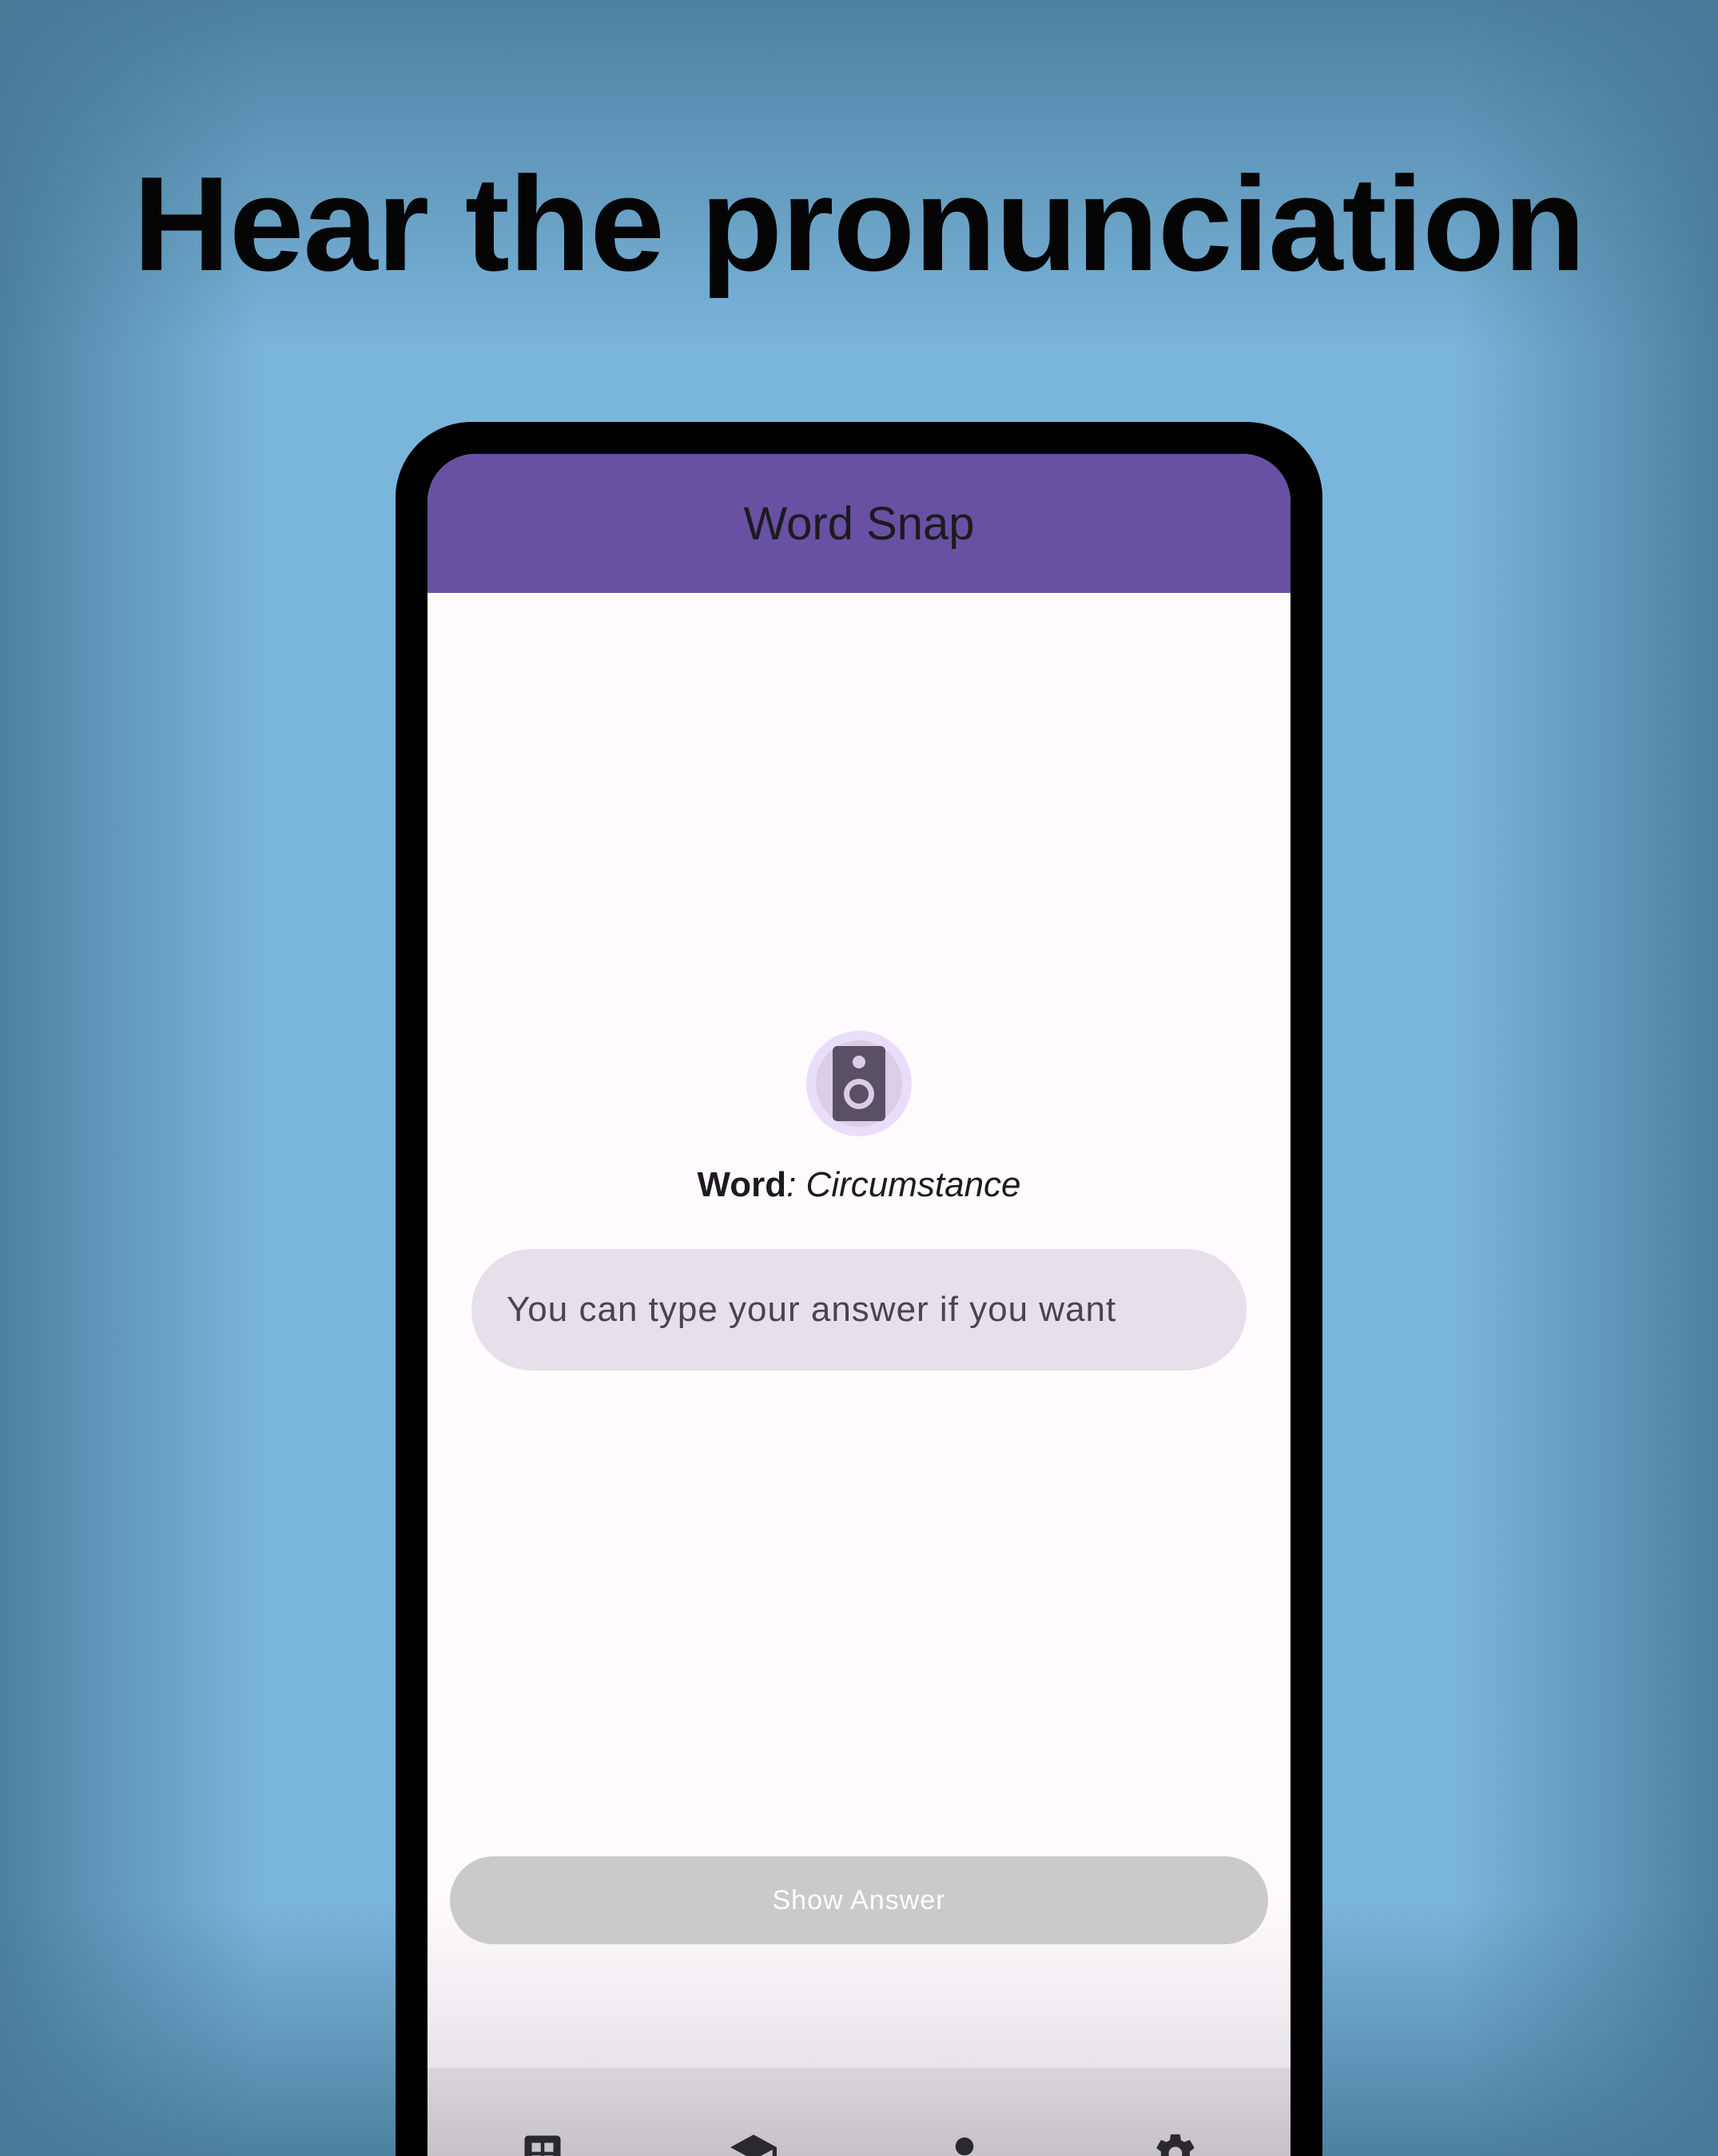 This screenshot has height=2156, width=1718. I want to click on nav-item-profile, so click(964, 2137).